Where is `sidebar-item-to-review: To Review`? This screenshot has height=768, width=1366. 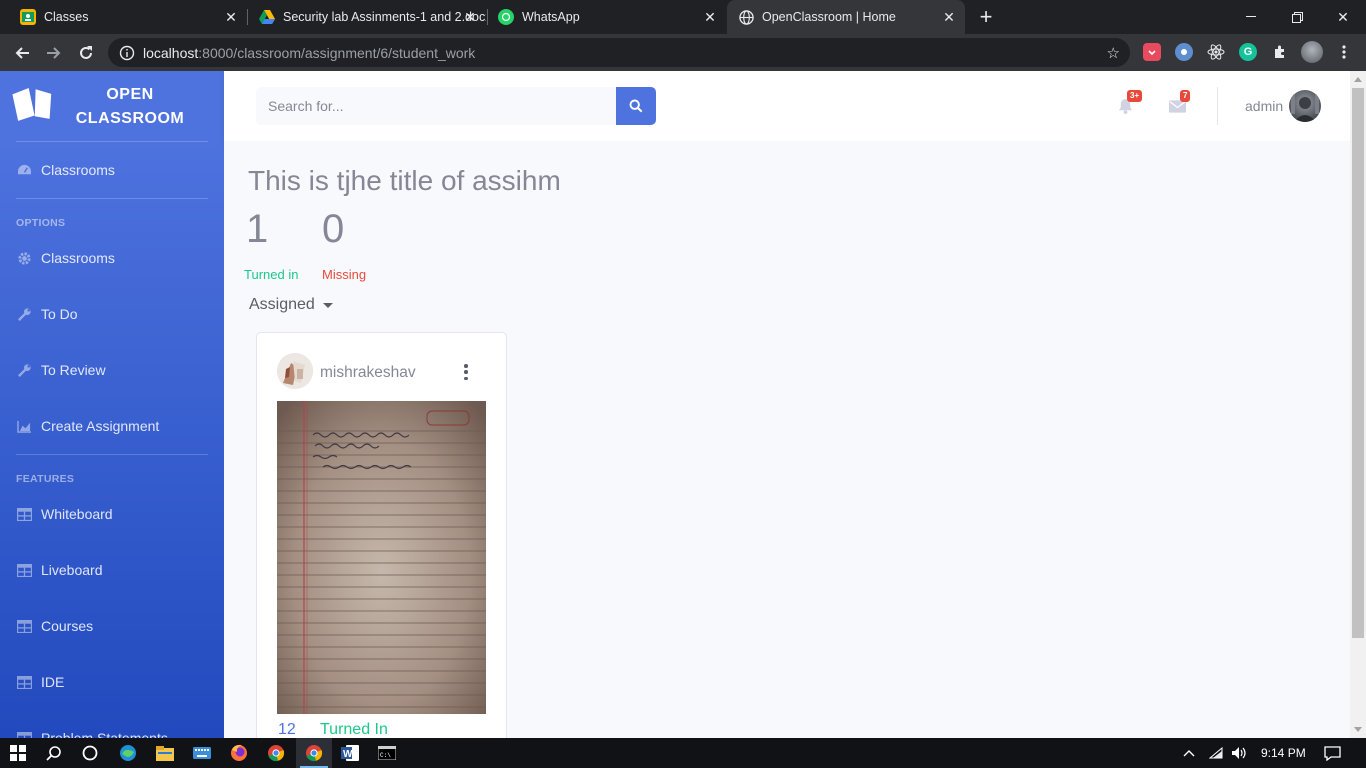
sidebar-item-to-review: To Review is located at coordinates (116, 370).